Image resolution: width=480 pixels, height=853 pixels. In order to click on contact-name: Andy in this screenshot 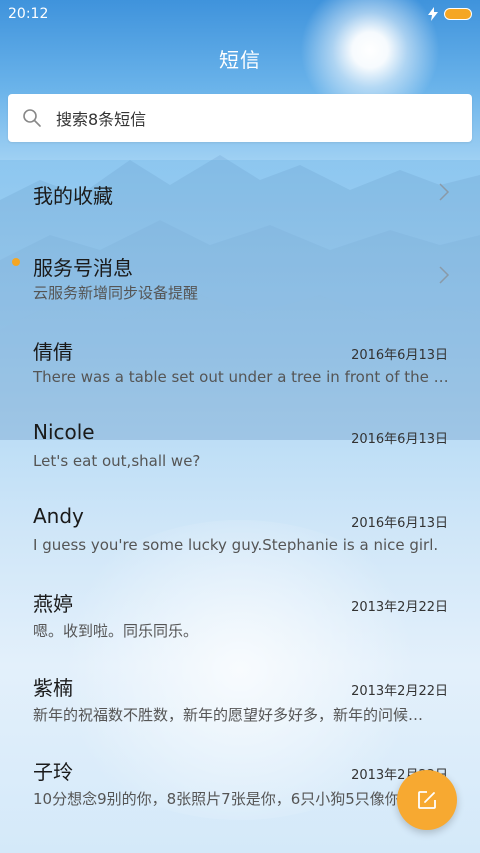, I will do `click(58, 516)`.